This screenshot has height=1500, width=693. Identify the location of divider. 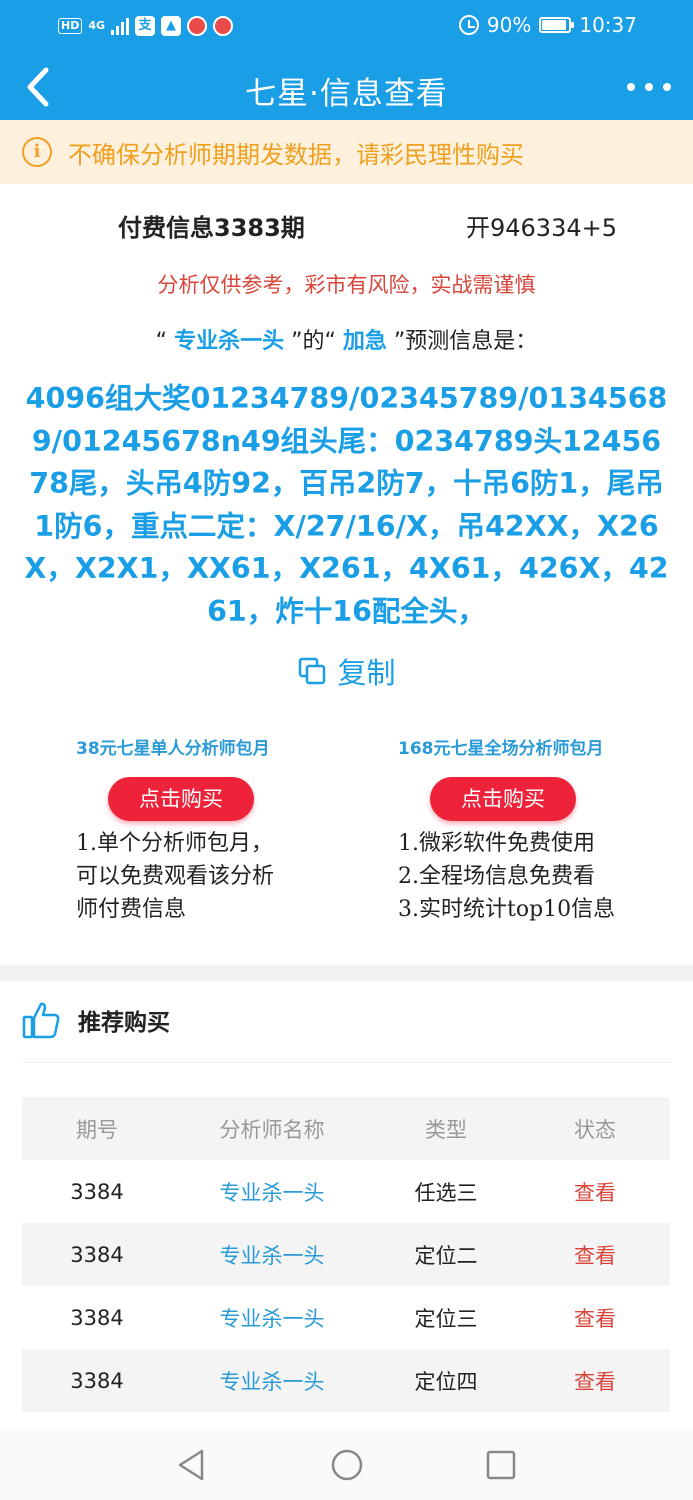
(346, 1062).